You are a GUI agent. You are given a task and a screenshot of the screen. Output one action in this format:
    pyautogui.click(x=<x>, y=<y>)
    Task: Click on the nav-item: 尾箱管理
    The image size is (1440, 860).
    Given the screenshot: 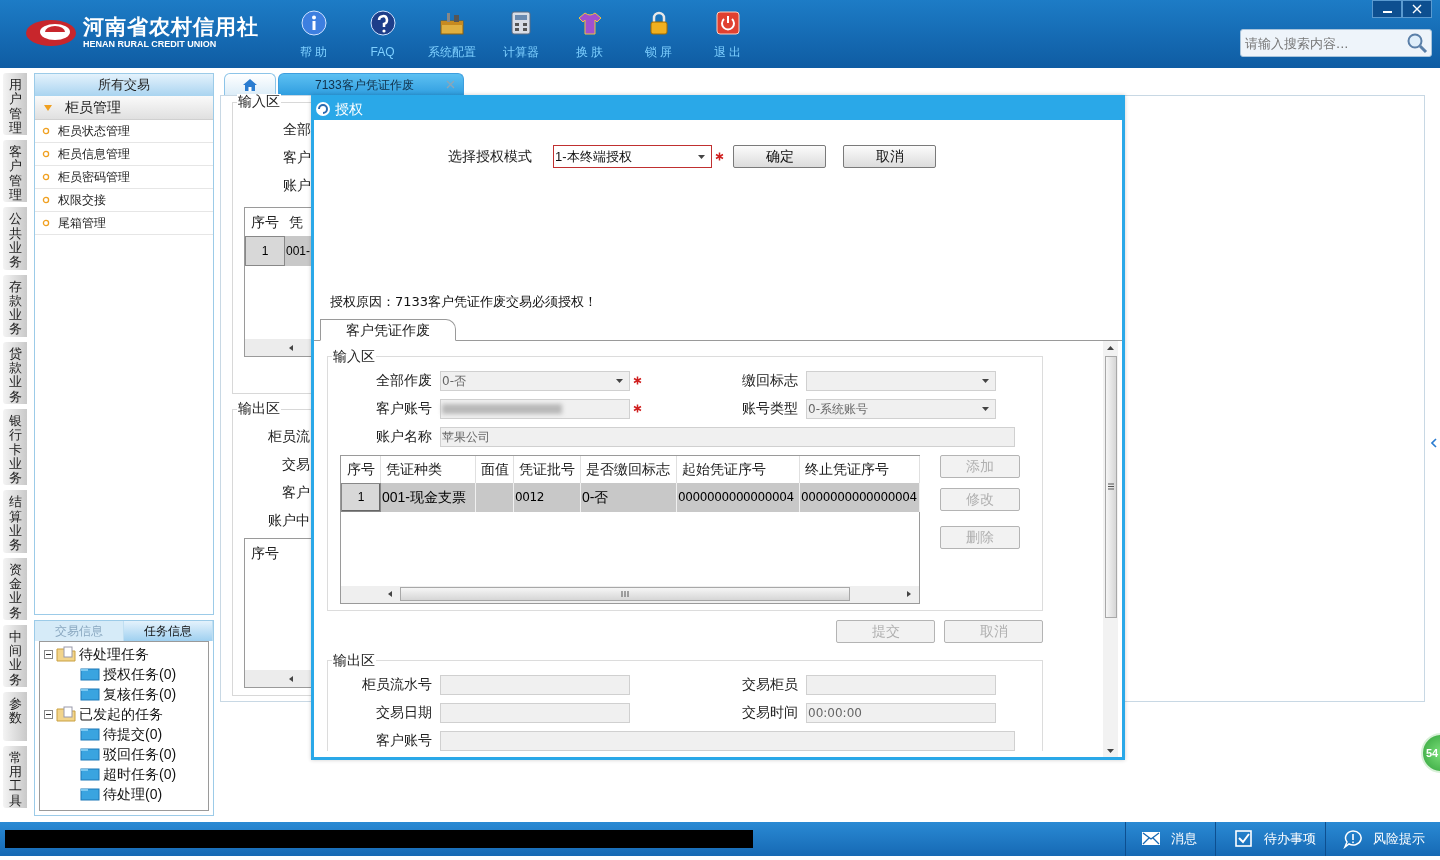 What is the action you would take?
    pyautogui.click(x=124, y=223)
    